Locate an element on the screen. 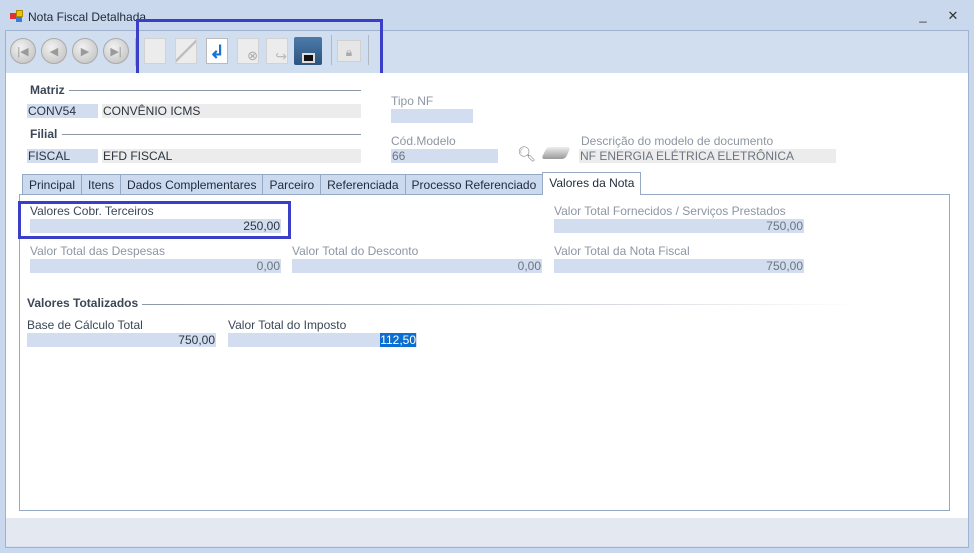 This screenshot has width=974, height=553. totalizados-group-label: Valores Totalizados is located at coordinates (83, 303).